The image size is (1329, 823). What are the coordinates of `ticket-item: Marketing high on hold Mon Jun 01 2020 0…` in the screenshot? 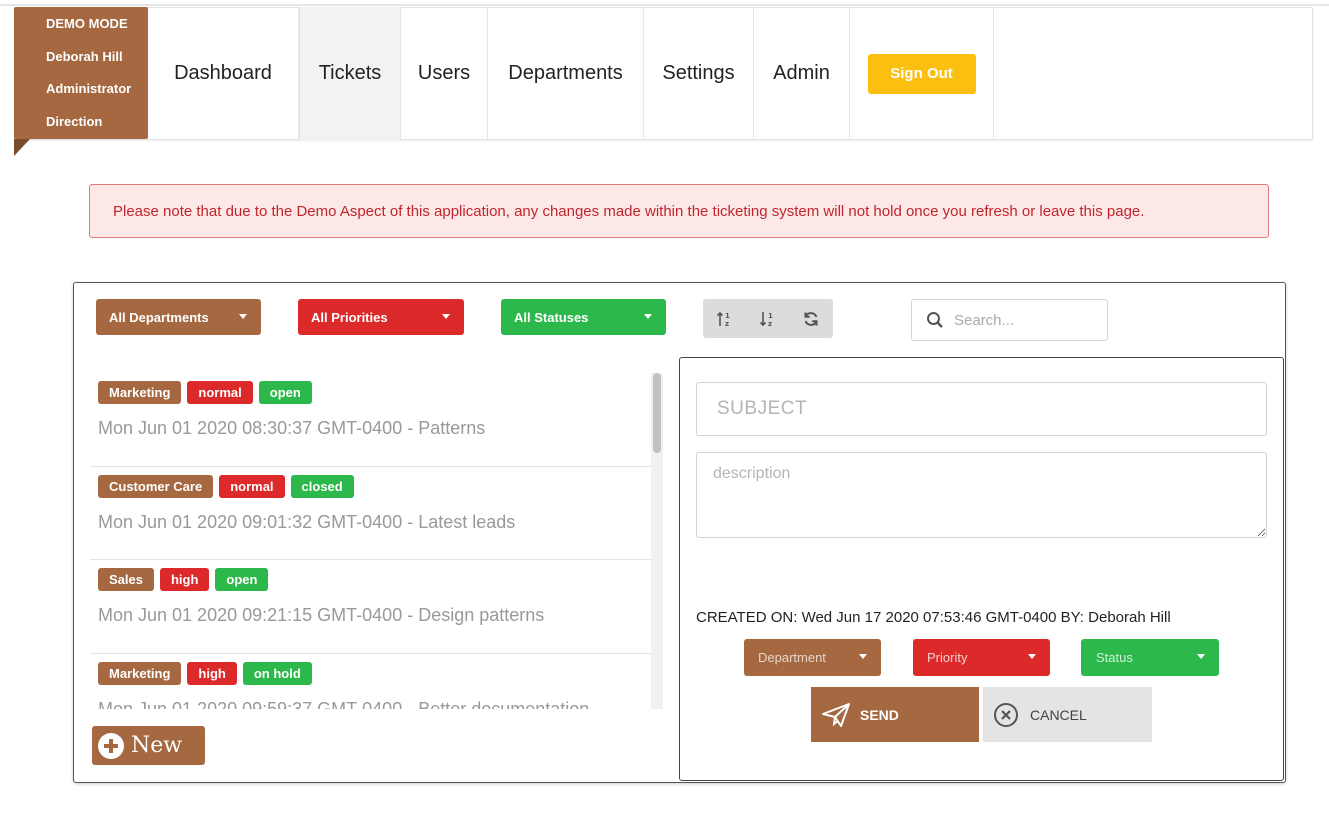 It's located at (376, 682).